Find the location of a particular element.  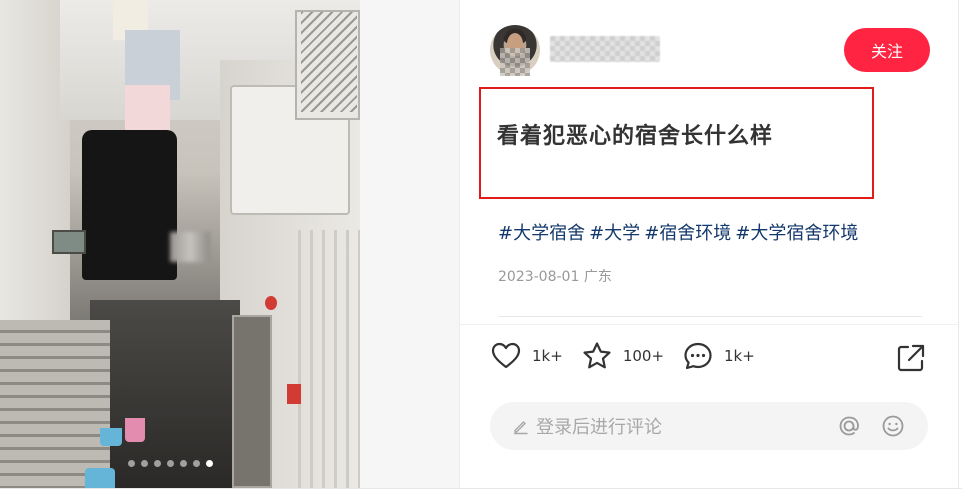

comment-placeholder: 登录后进行评论 is located at coordinates (599, 427).